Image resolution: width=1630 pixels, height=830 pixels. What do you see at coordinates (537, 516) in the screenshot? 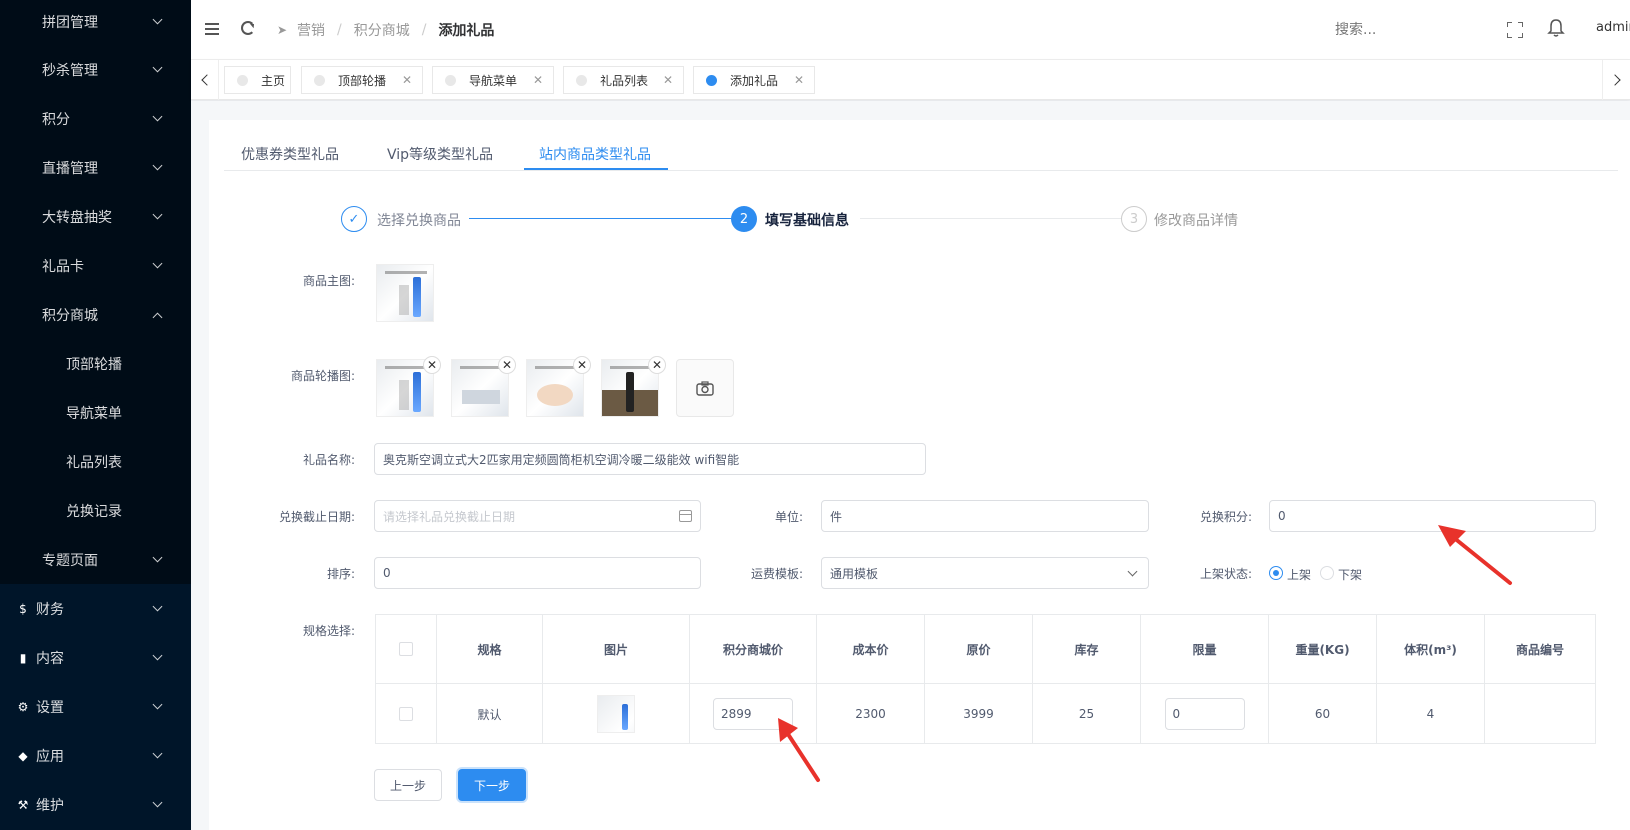
I see `deadline-date-picker: 请选择礼品兑换截止日期` at bounding box center [537, 516].